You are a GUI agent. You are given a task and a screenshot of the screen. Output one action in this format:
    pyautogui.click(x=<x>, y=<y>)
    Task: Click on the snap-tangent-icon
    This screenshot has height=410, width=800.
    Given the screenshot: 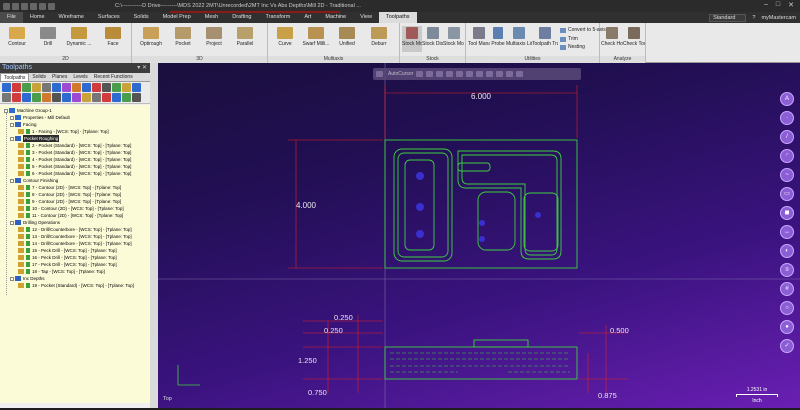 What is the action you would take?
    pyautogui.click(x=480, y=74)
    